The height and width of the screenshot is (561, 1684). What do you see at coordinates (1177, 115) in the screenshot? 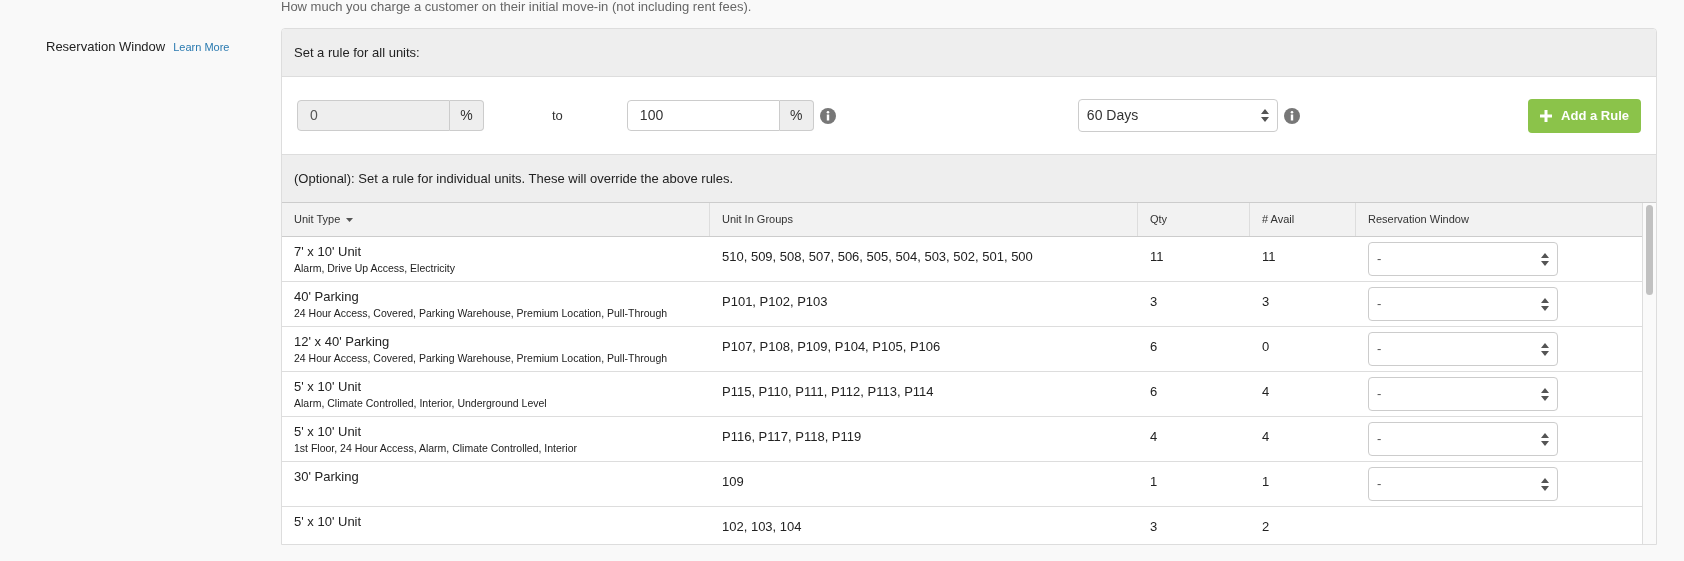
I see `period-select: 60 Days` at bounding box center [1177, 115].